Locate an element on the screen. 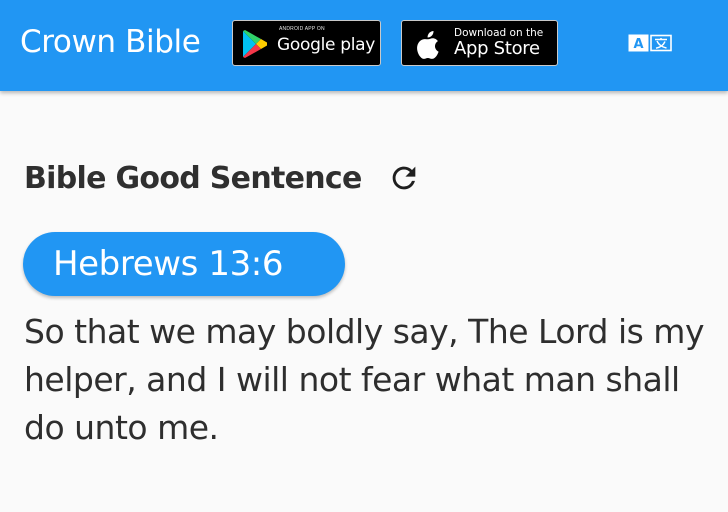 The image size is (728, 512). translate-button: A is located at coordinates (647, 43).